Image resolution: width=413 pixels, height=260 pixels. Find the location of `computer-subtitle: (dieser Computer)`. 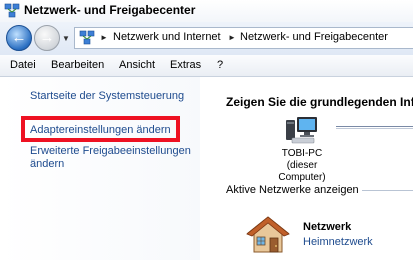

computer-subtitle: (dieser Computer) is located at coordinates (302, 171).